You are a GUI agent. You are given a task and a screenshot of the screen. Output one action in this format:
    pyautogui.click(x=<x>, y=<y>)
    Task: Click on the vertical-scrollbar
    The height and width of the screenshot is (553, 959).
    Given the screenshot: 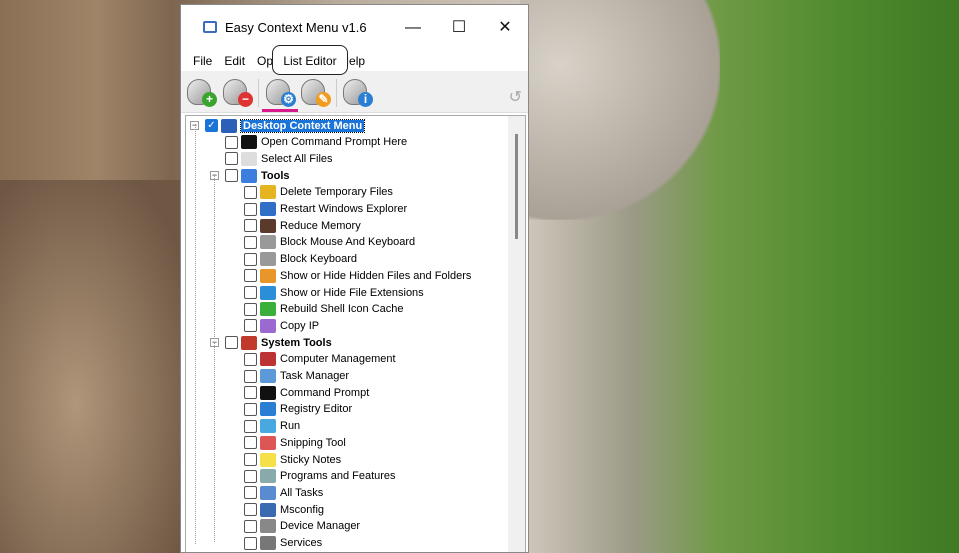 What is the action you would take?
    pyautogui.click(x=516, y=334)
    